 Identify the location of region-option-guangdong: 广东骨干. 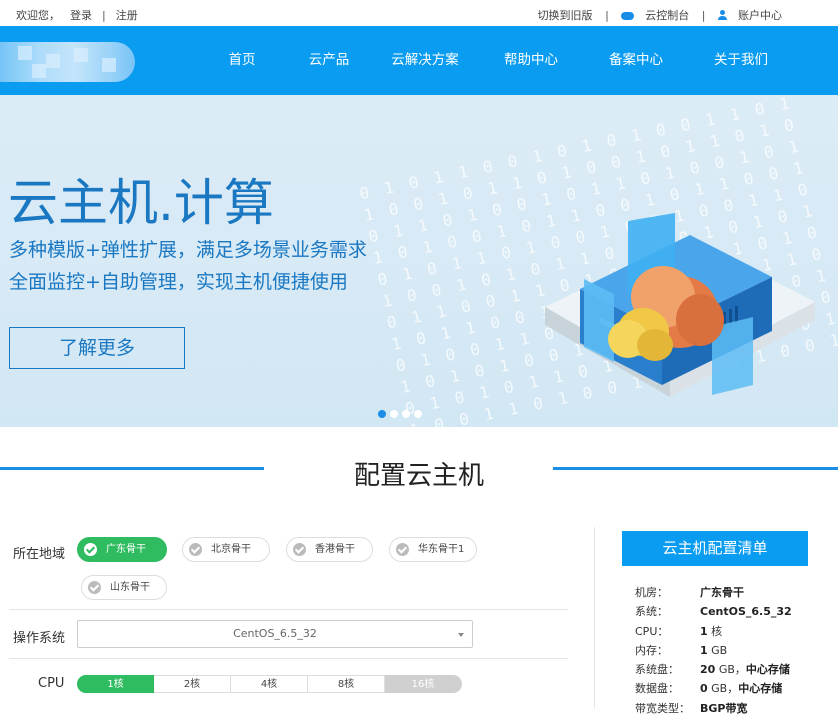
(122, 549).